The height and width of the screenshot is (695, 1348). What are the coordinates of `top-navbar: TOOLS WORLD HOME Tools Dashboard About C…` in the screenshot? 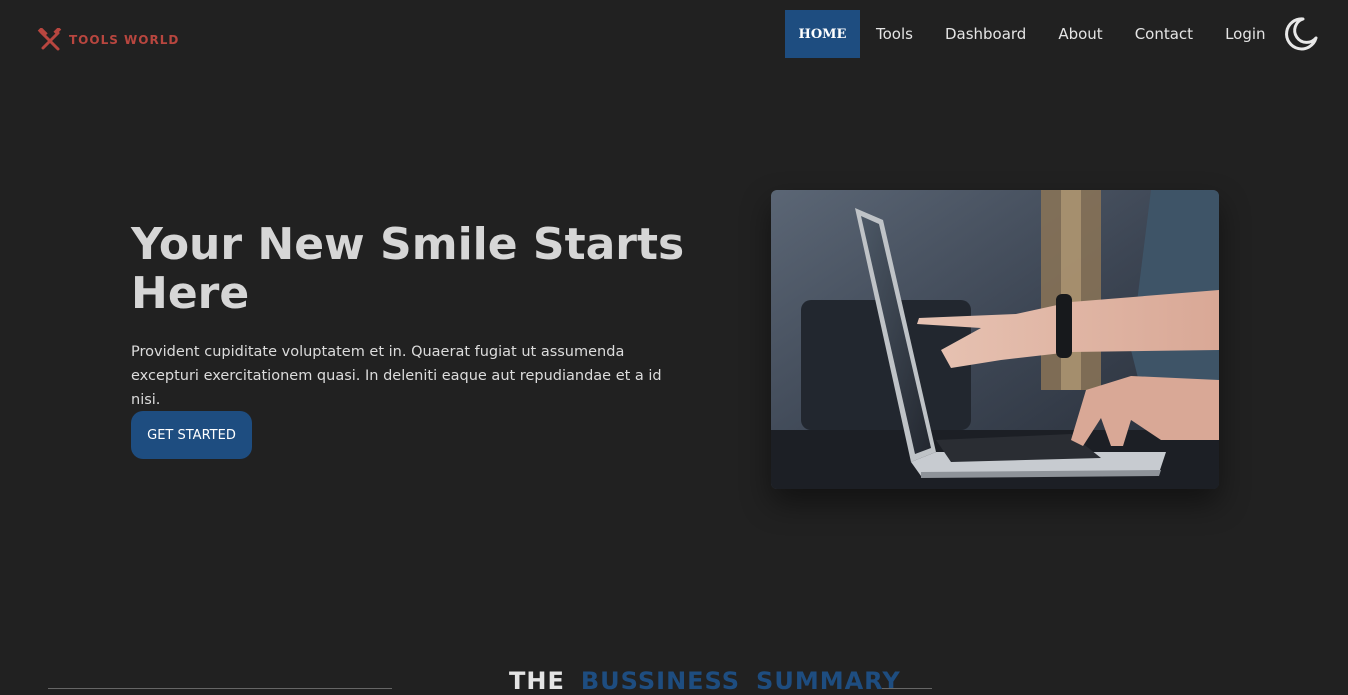 It's located at (674, 35).